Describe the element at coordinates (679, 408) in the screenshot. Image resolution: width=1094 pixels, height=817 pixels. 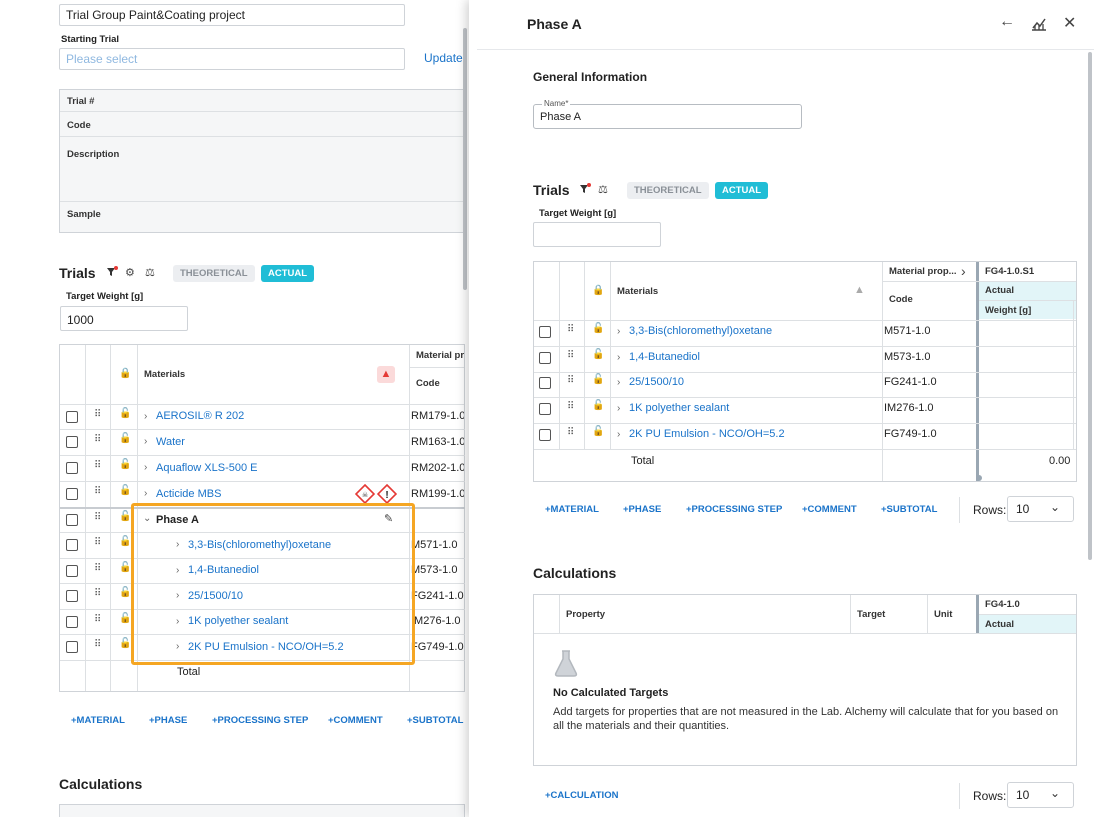
I see `material-link: 1K polyether sealant` at that location.